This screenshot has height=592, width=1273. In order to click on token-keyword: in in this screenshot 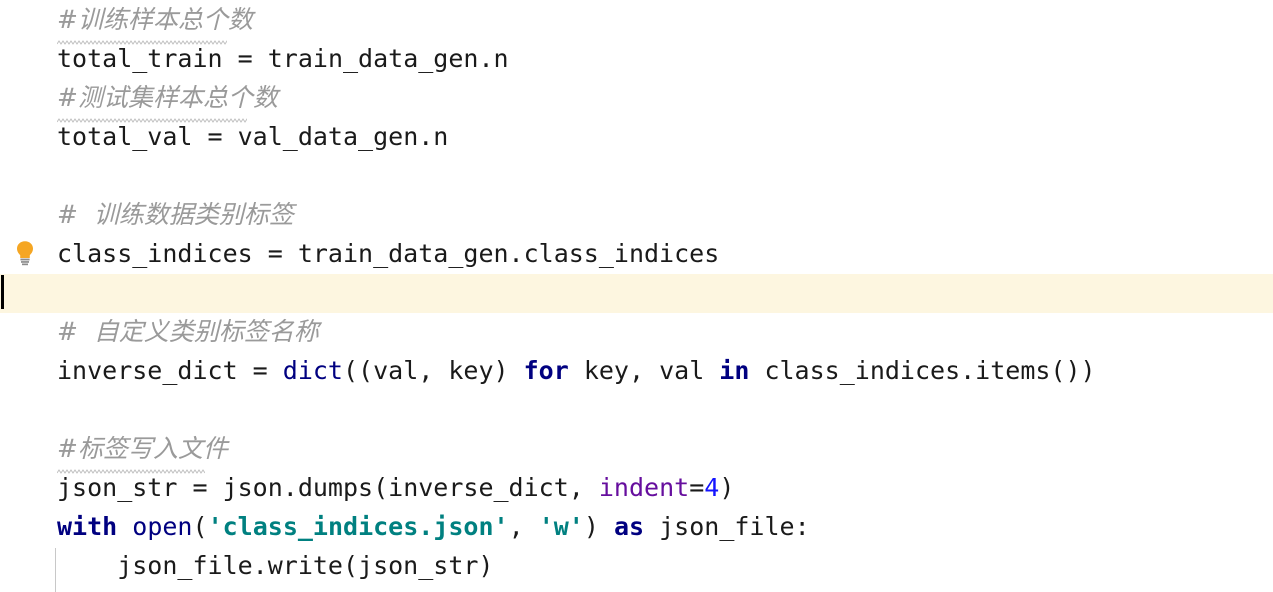, I will do `click(734, 370)`.